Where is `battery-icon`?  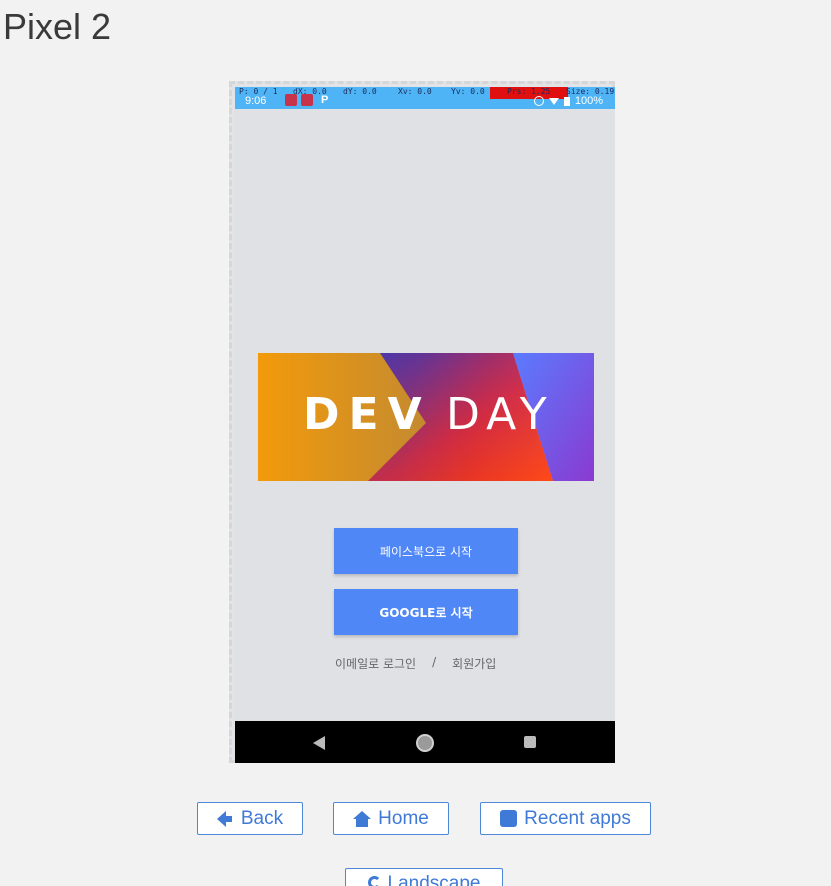 battery-icon is located at coordinates (566, 101).